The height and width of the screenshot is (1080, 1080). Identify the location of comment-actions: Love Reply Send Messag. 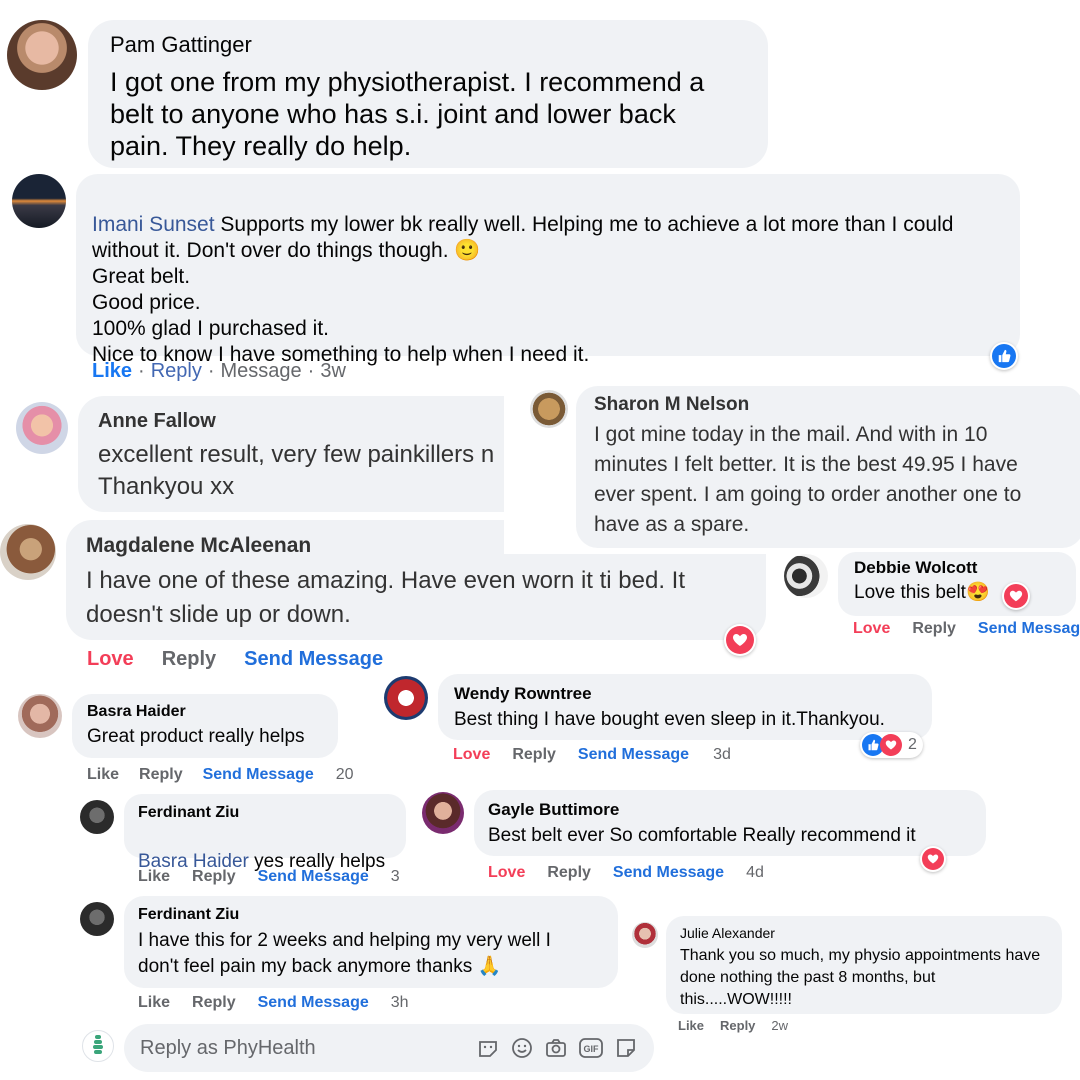
(966, 629).